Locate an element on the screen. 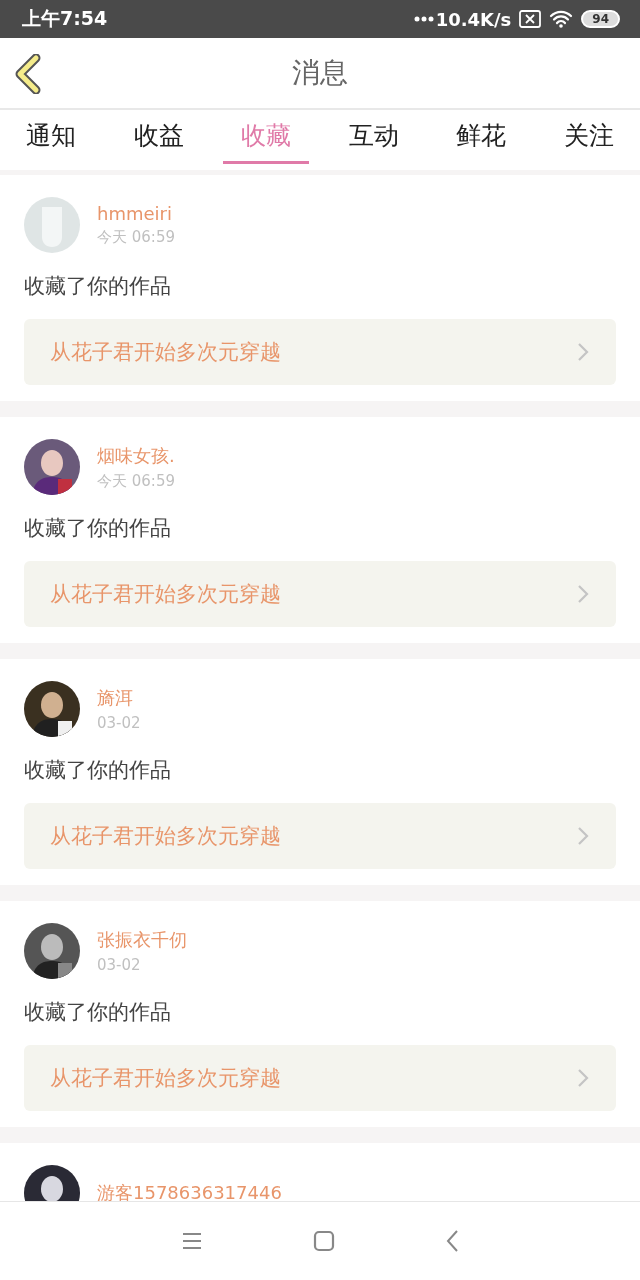 Image resolution: width=640 pixels, height=1280 pixels. back-icon is located at coordinates (452, 1241).